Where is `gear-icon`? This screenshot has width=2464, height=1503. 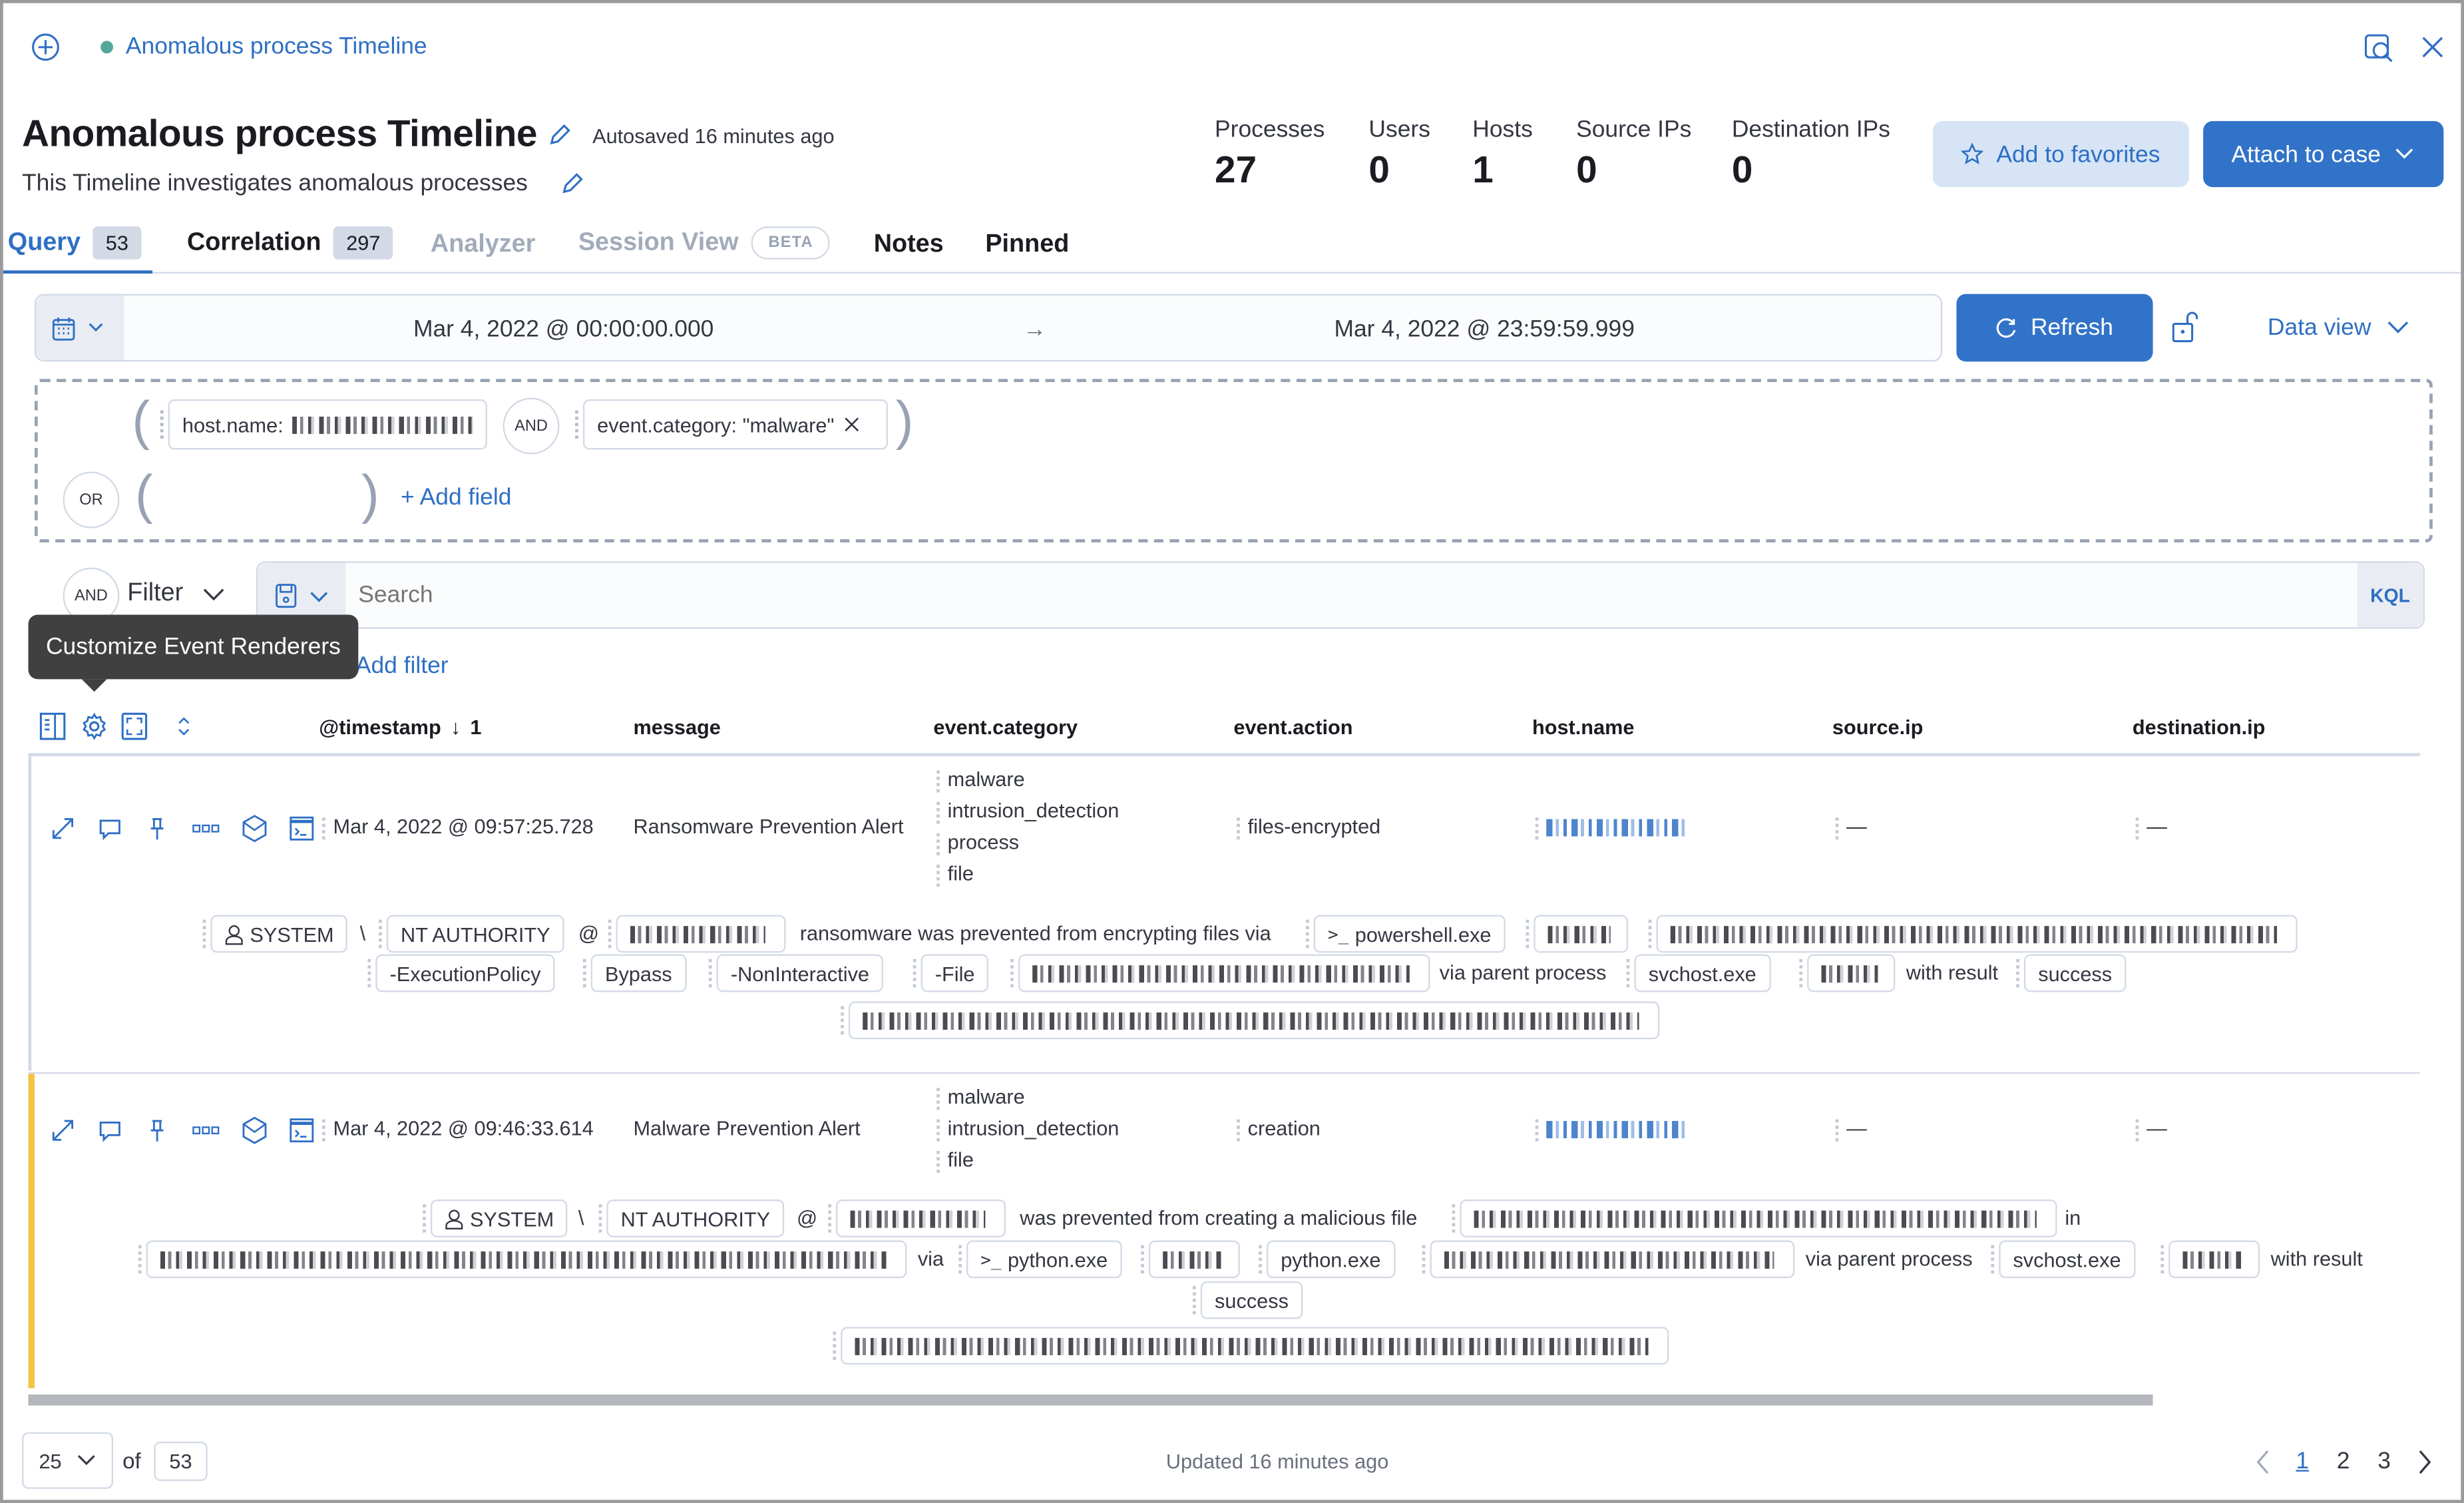 gear-icon is located at coordinates (94, 726).